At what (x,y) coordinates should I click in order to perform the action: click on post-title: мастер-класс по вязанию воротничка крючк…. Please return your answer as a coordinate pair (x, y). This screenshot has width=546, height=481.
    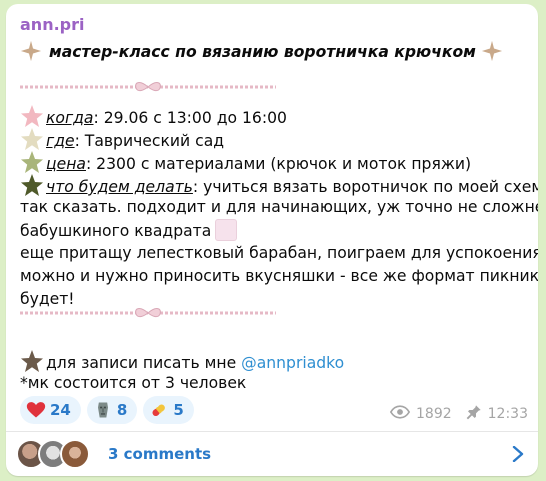
    Looking at the image, I should click on (262, 52).